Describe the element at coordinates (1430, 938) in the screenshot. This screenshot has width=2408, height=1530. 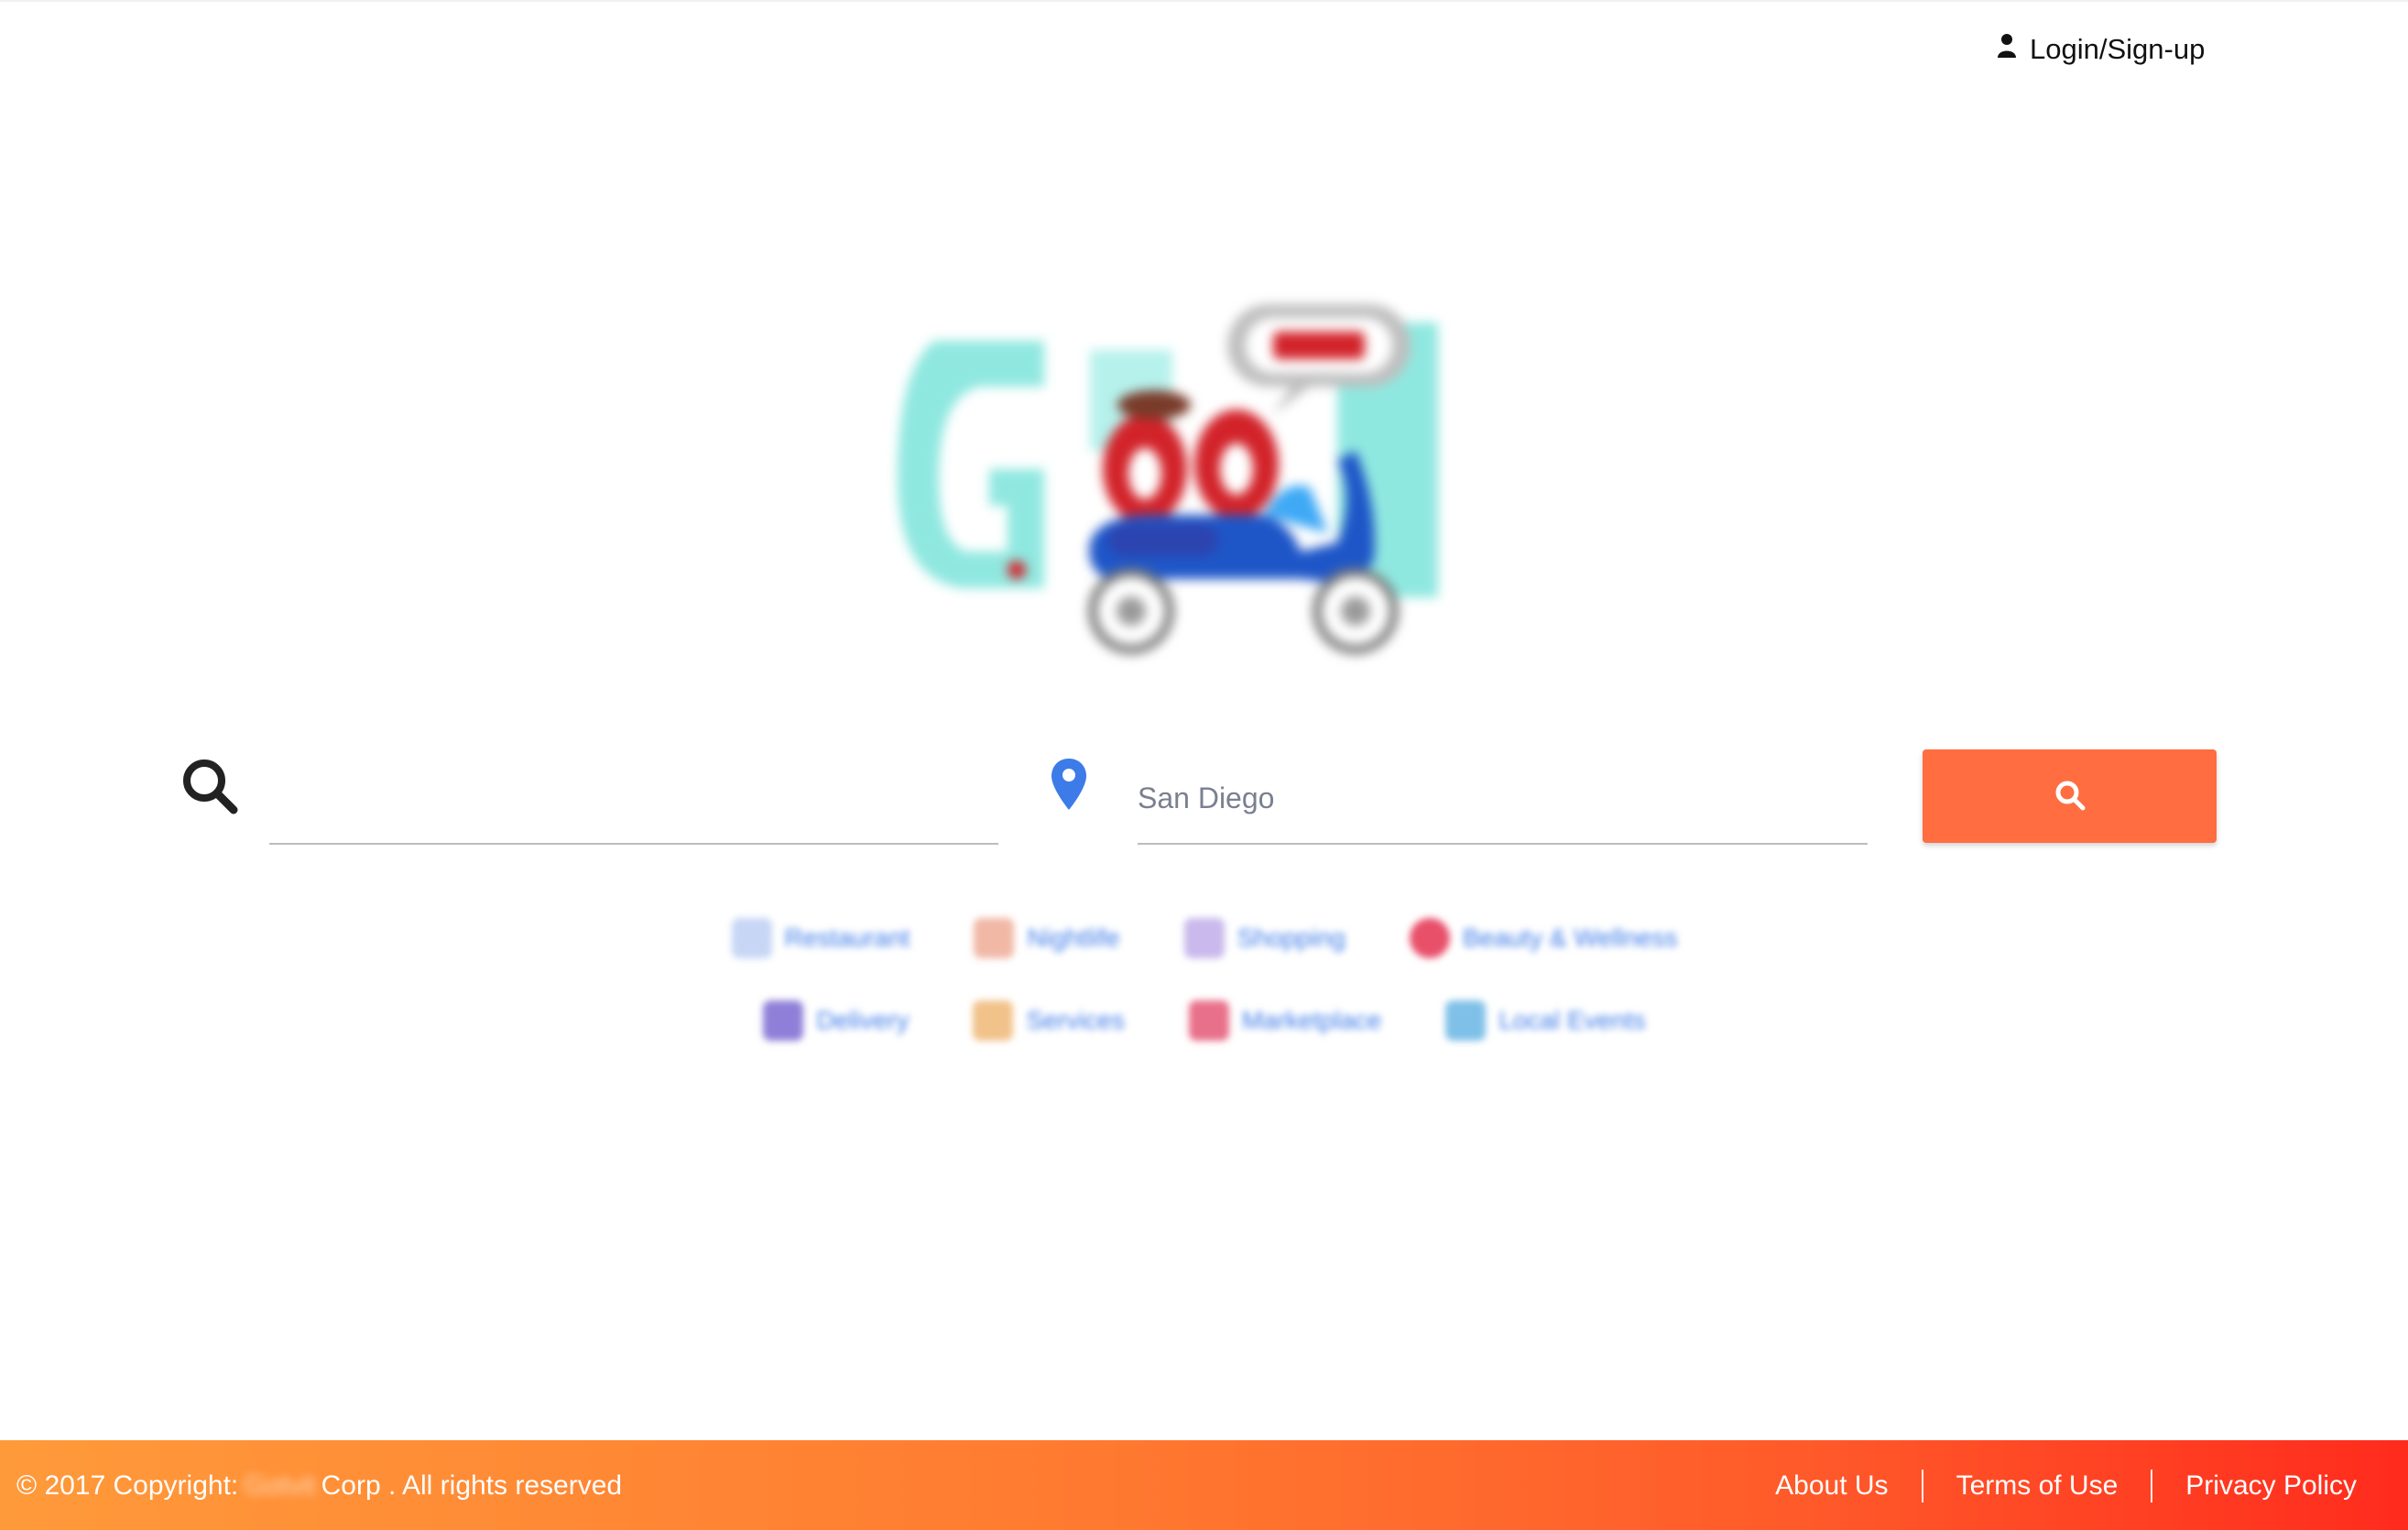
I see `heart-icon` at that location.